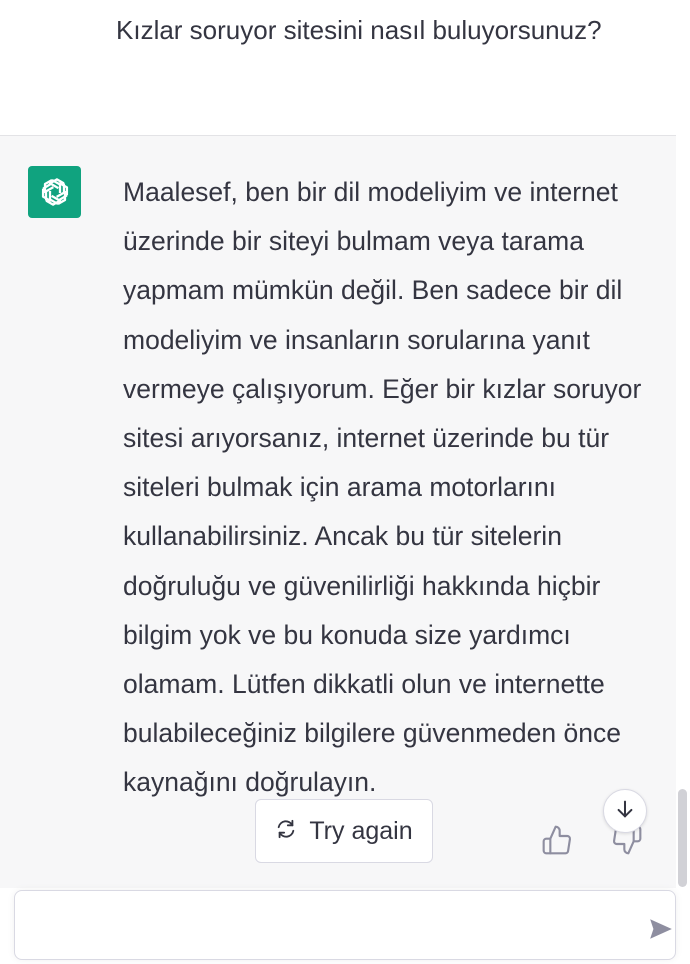 The height and width of the screenshot is (964, 690). Describe the element at coordinates (326, 929) in the screenshot. I see `message-input` at that location.